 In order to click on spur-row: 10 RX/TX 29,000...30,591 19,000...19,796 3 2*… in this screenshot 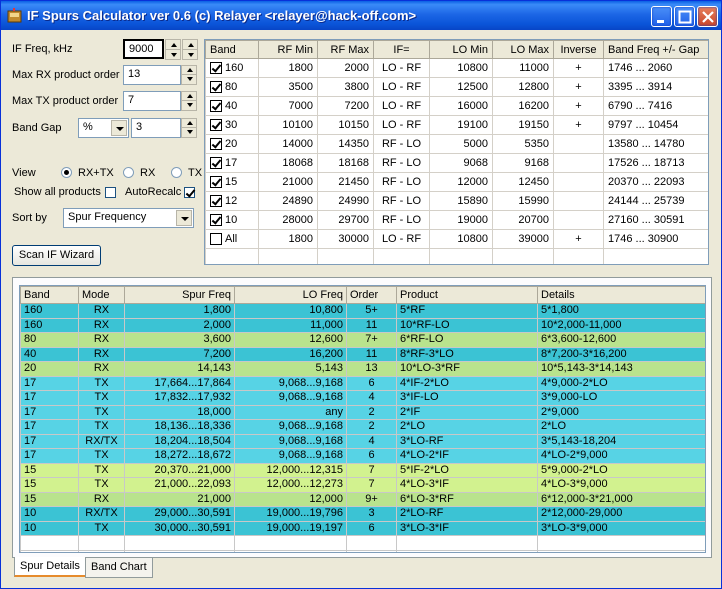, I will do `click(362, 514)`.